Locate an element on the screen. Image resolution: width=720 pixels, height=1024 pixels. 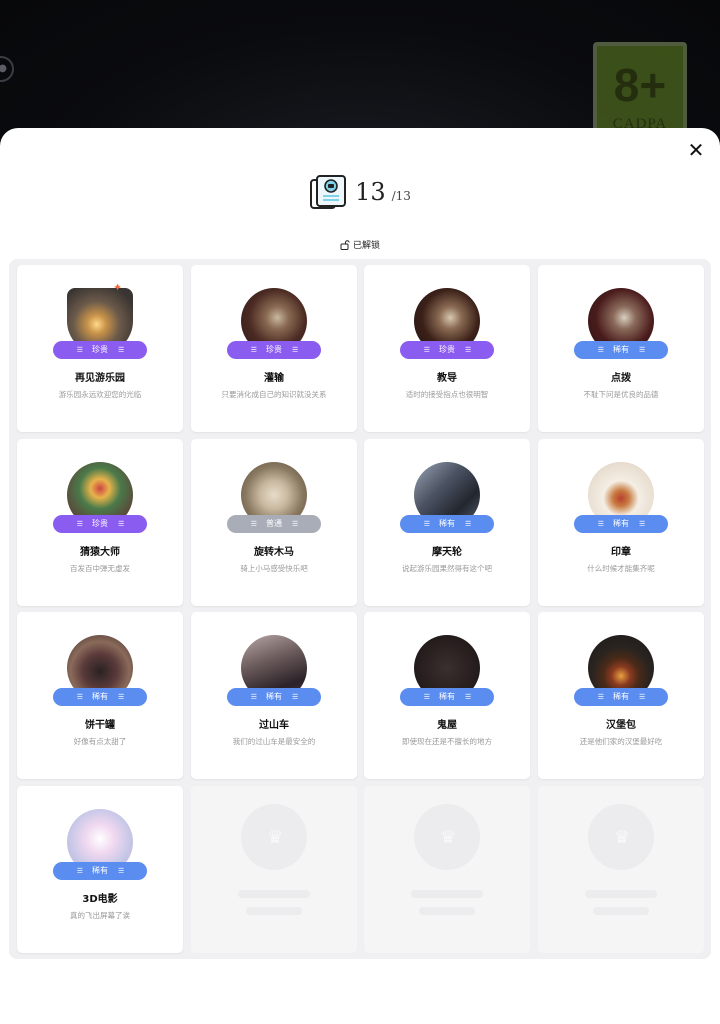
age-rating-badge: 8+ CADPA is located at coordinates (640, 92).